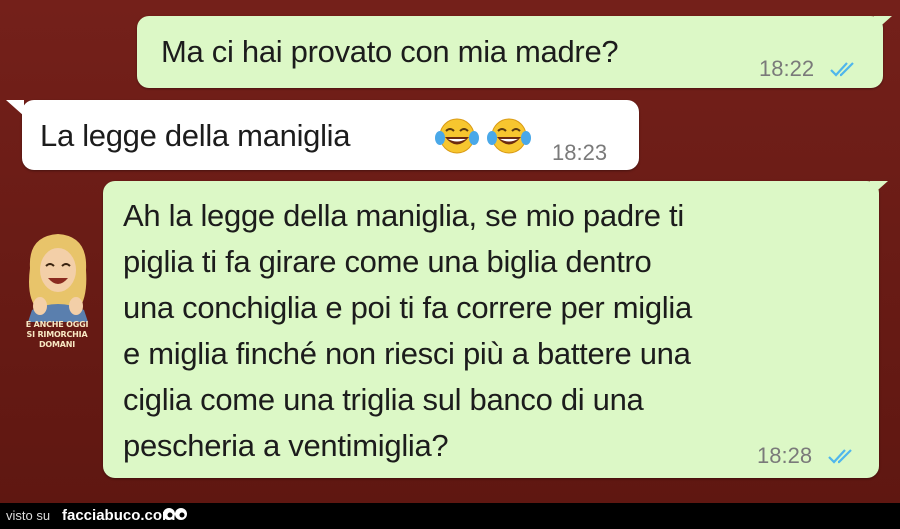 This screenshot has width=900, height=529. I want to click on eyes-logo-icon, so click(175, 514).